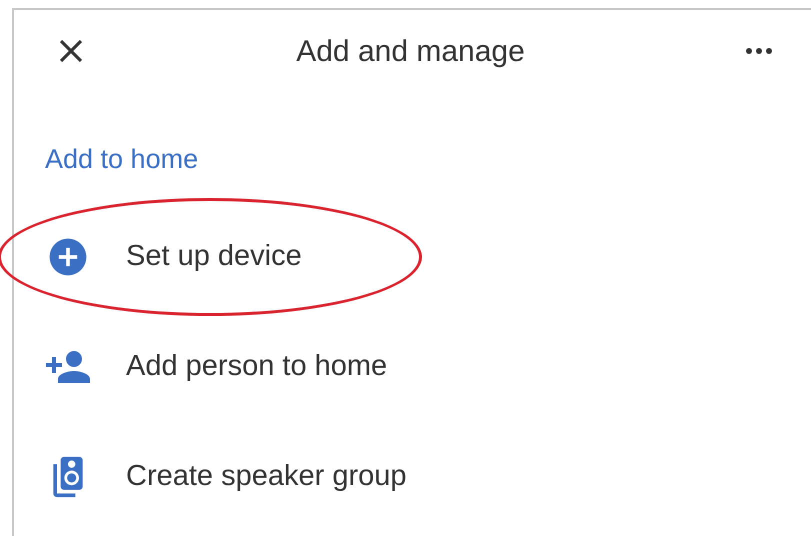 The width and height of the screenshot is (811, 536). Describe the element at coordinates (410, 52) in the screenshot. I see `window-title: Add and manage` at that location.